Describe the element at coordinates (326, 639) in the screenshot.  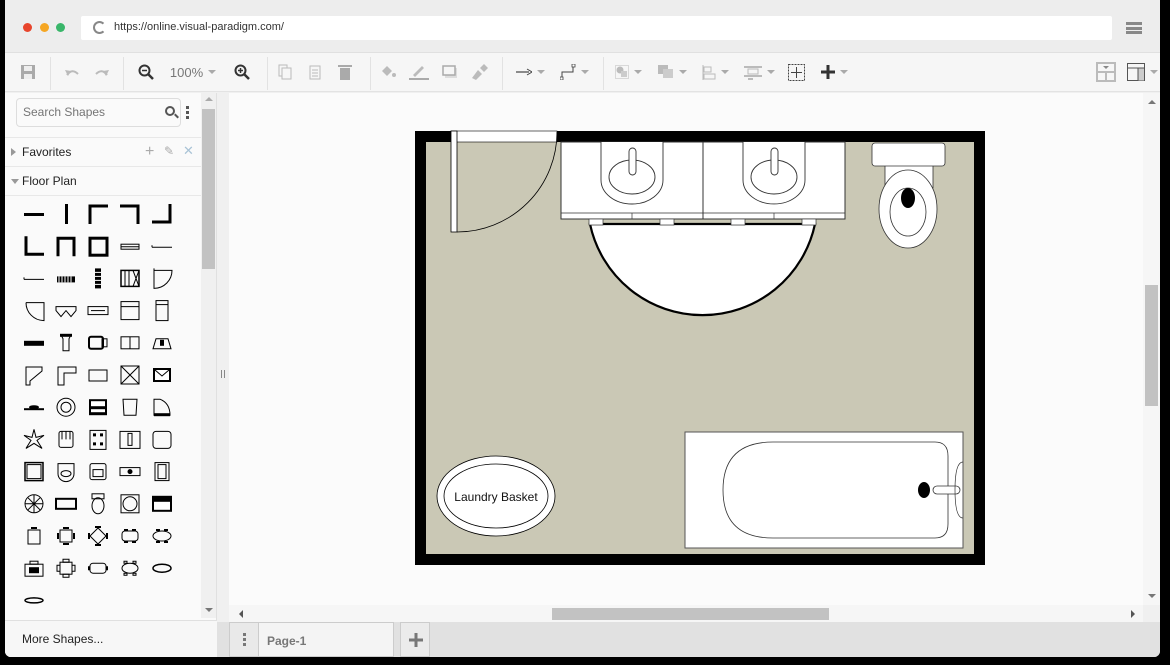
I see `page-tab: Page-1` at that location.